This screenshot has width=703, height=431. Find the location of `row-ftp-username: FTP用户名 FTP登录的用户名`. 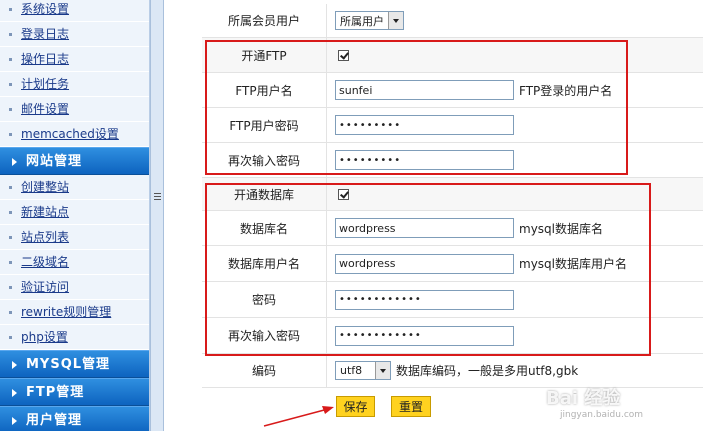

row-ftp-username: FTP用户名 FTP登录的用户名 is located at coordinates (452, 90).